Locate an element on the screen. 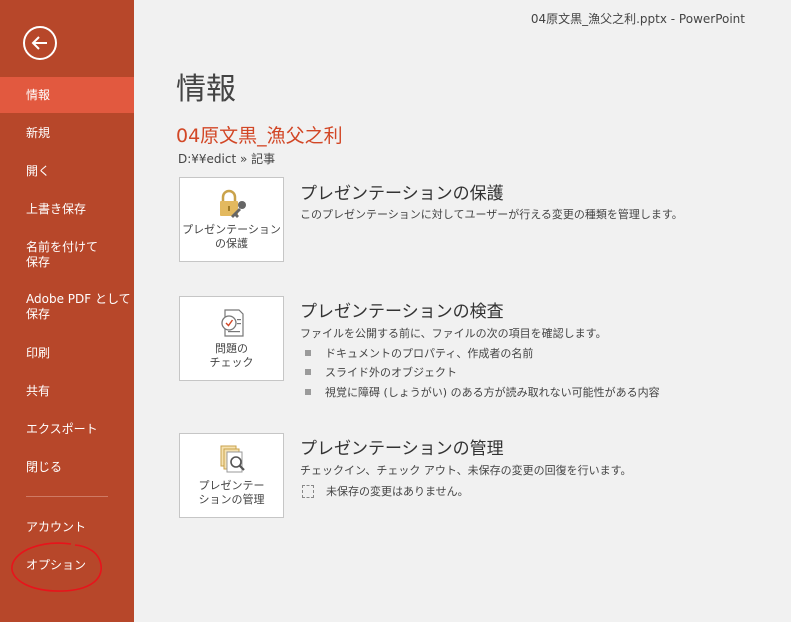  back-arrow-icon is located at coordinates (39, 43).